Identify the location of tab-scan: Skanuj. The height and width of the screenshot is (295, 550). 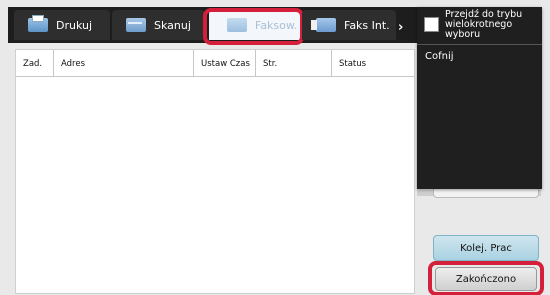
(158, 25).